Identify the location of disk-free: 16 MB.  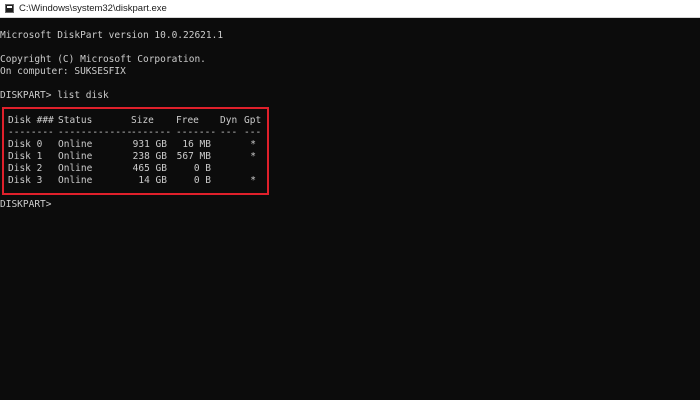
(196, 144).